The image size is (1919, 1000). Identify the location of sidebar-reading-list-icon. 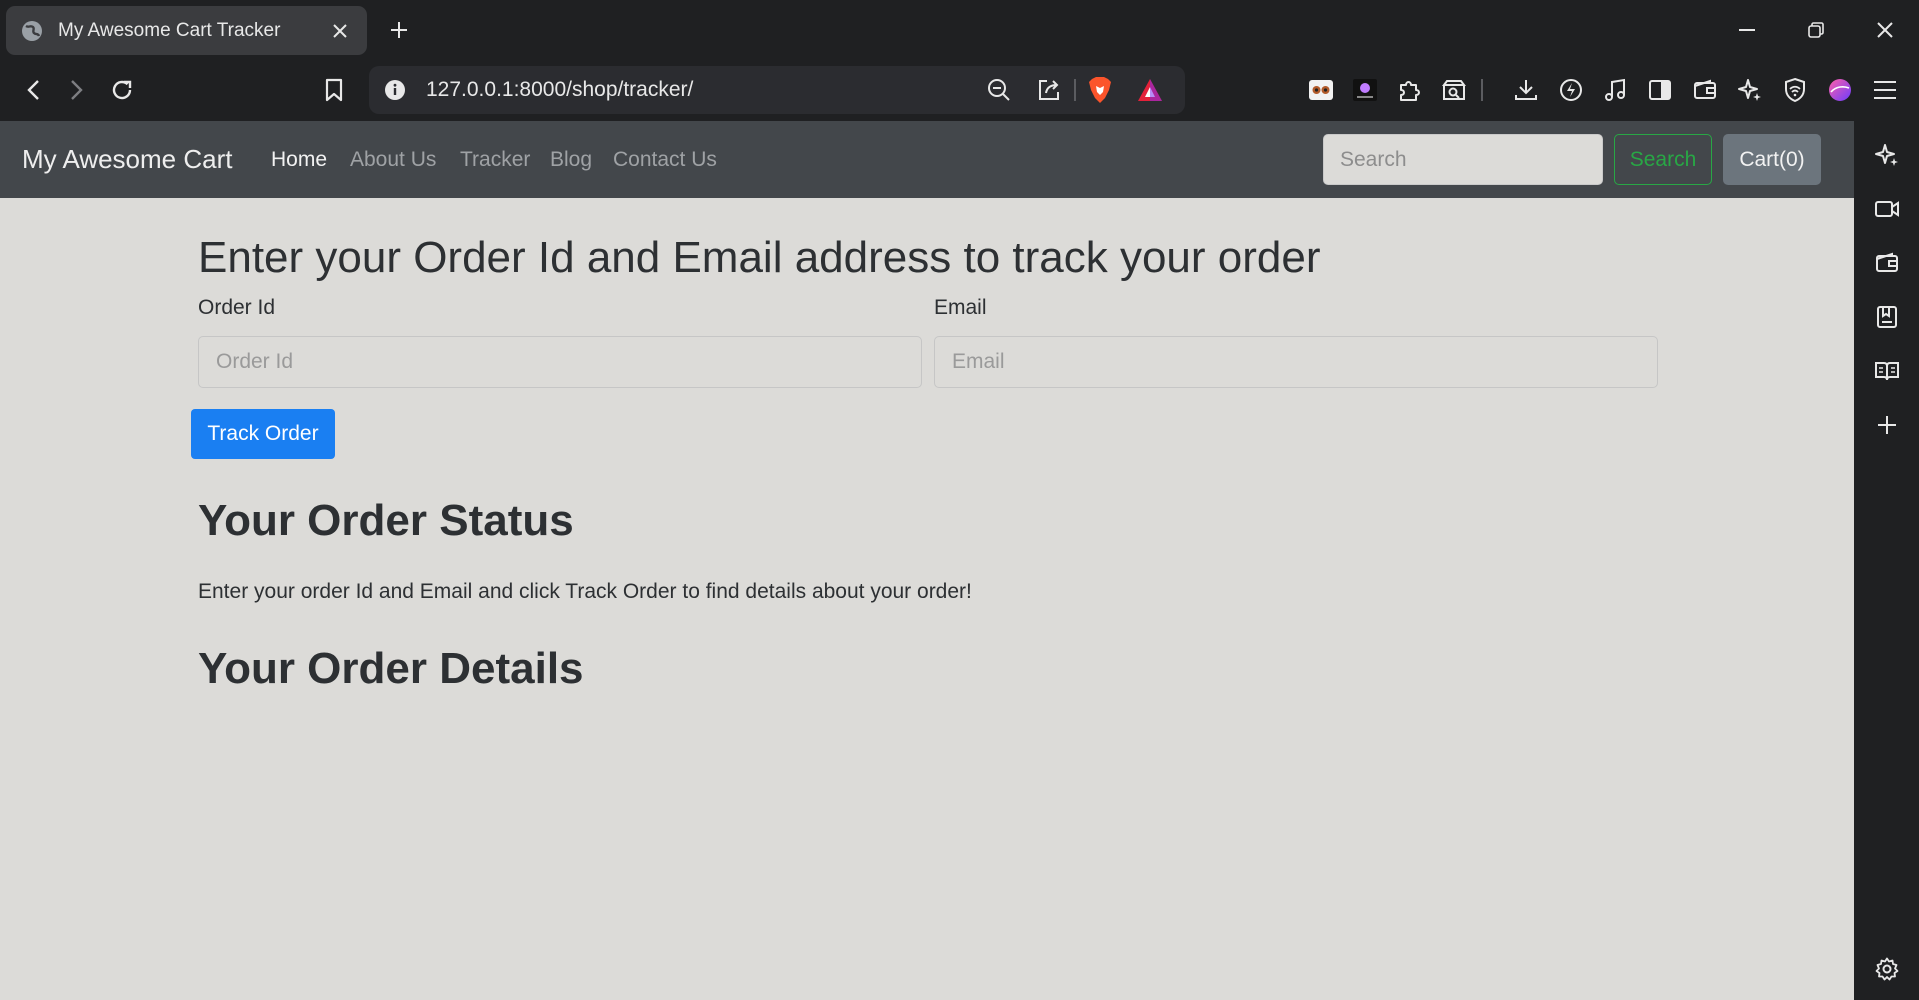
(1887, 371).